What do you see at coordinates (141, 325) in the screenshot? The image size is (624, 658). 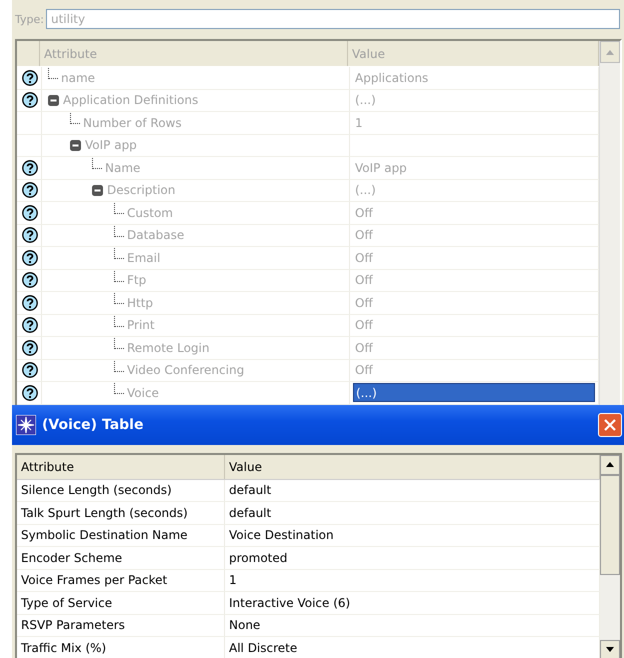 I see `attribute-label: Print` at bounding box center [141, 325].